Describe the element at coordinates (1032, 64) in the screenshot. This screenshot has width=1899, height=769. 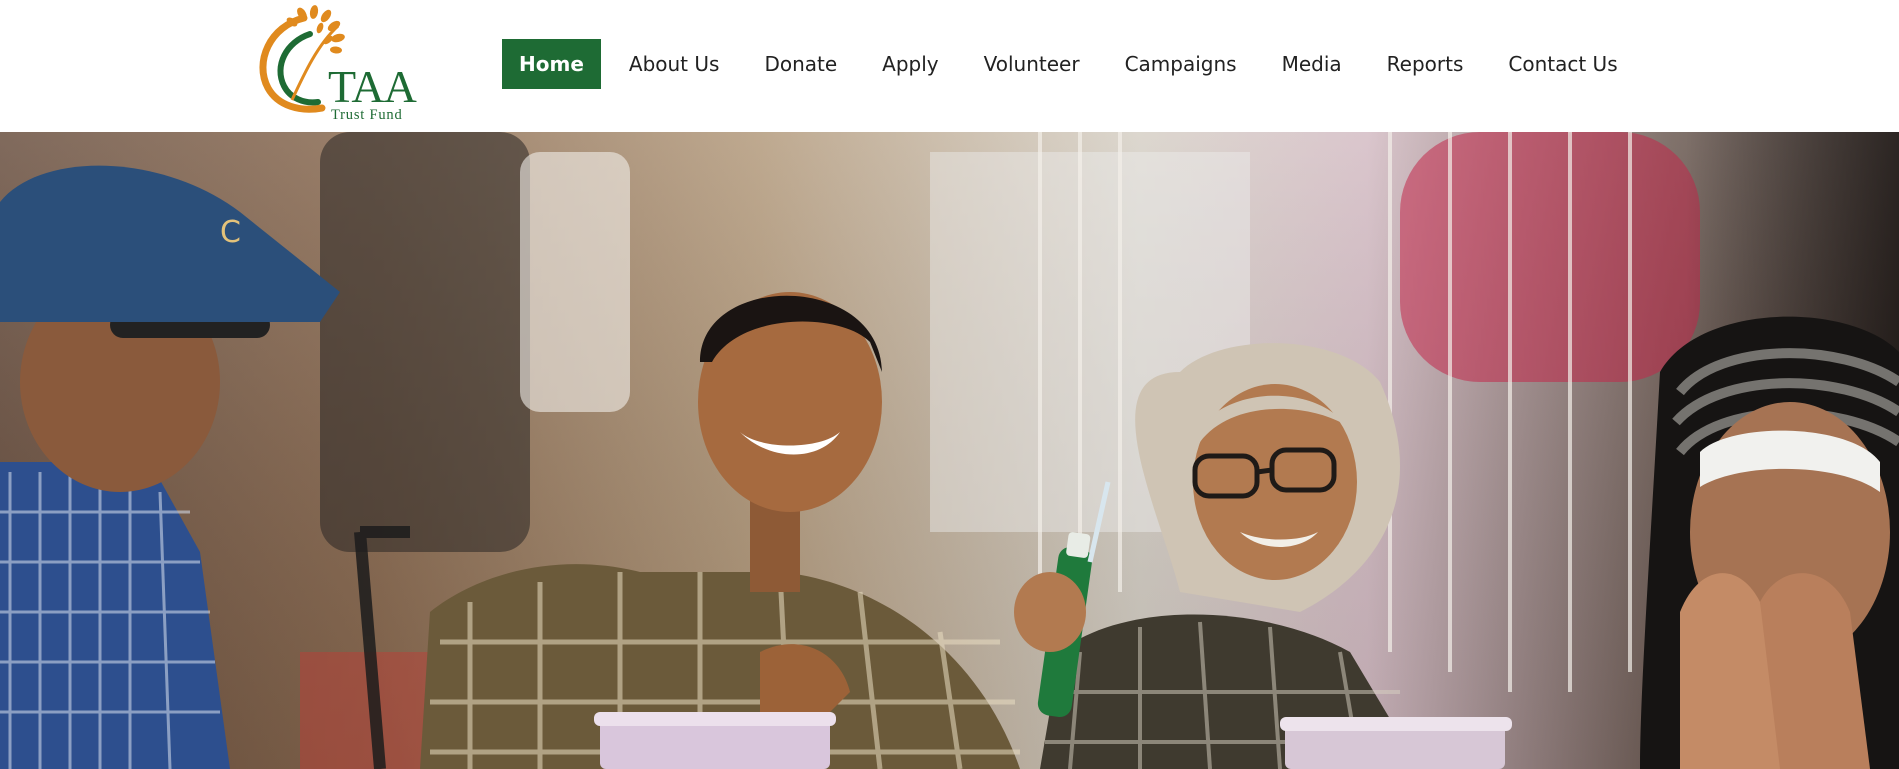
I see `nav-volunteer: Volunteer` at that location.